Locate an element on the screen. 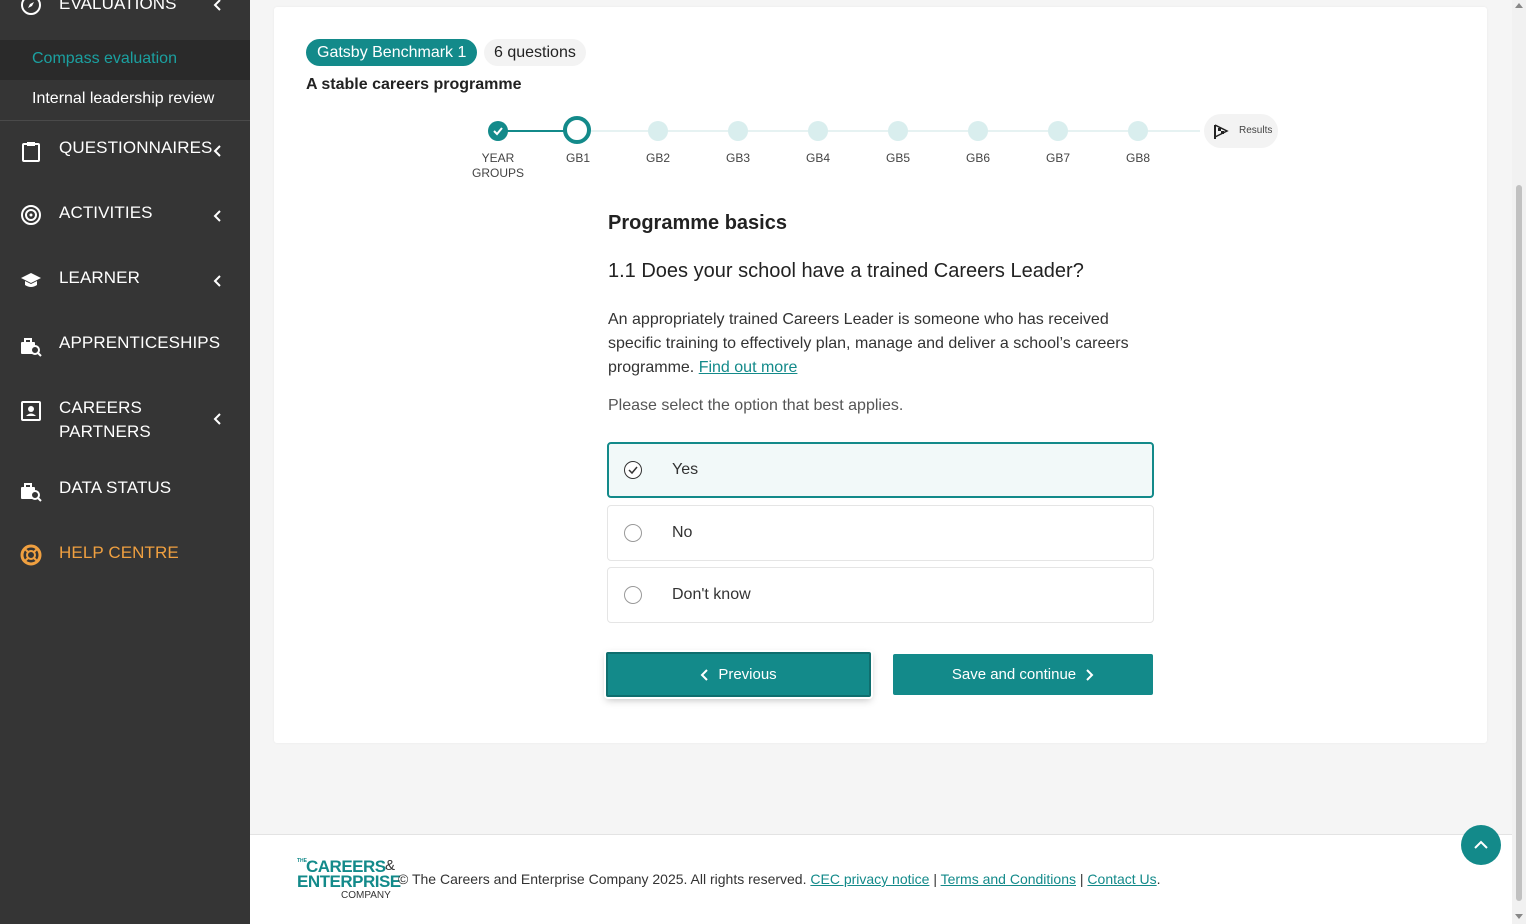 The image size is (1526, 924). step-gb8 is located at coordinates (1138, 131).